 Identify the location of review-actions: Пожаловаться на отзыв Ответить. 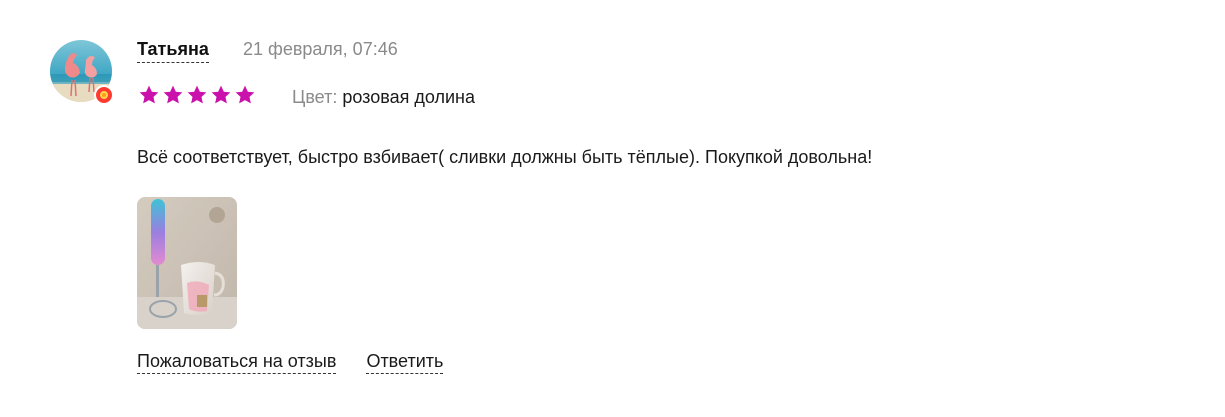
(290, 362).